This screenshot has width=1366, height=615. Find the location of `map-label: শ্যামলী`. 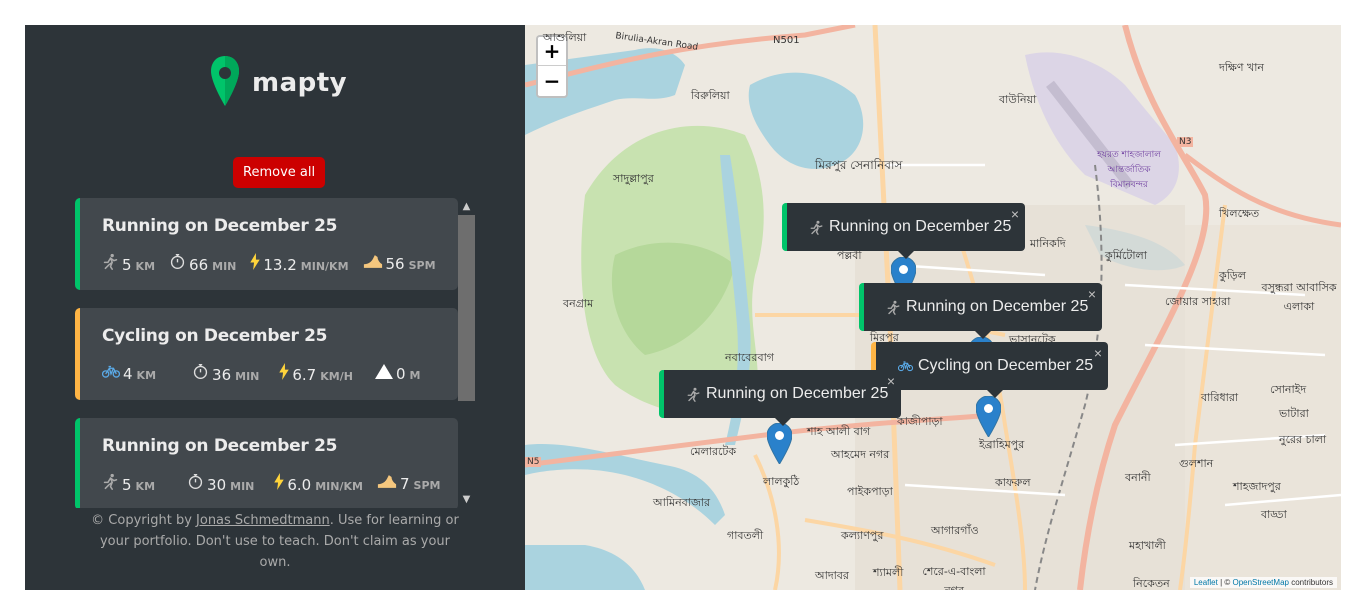

map-label: শ্যামলী is located at coordinates (888, 572).